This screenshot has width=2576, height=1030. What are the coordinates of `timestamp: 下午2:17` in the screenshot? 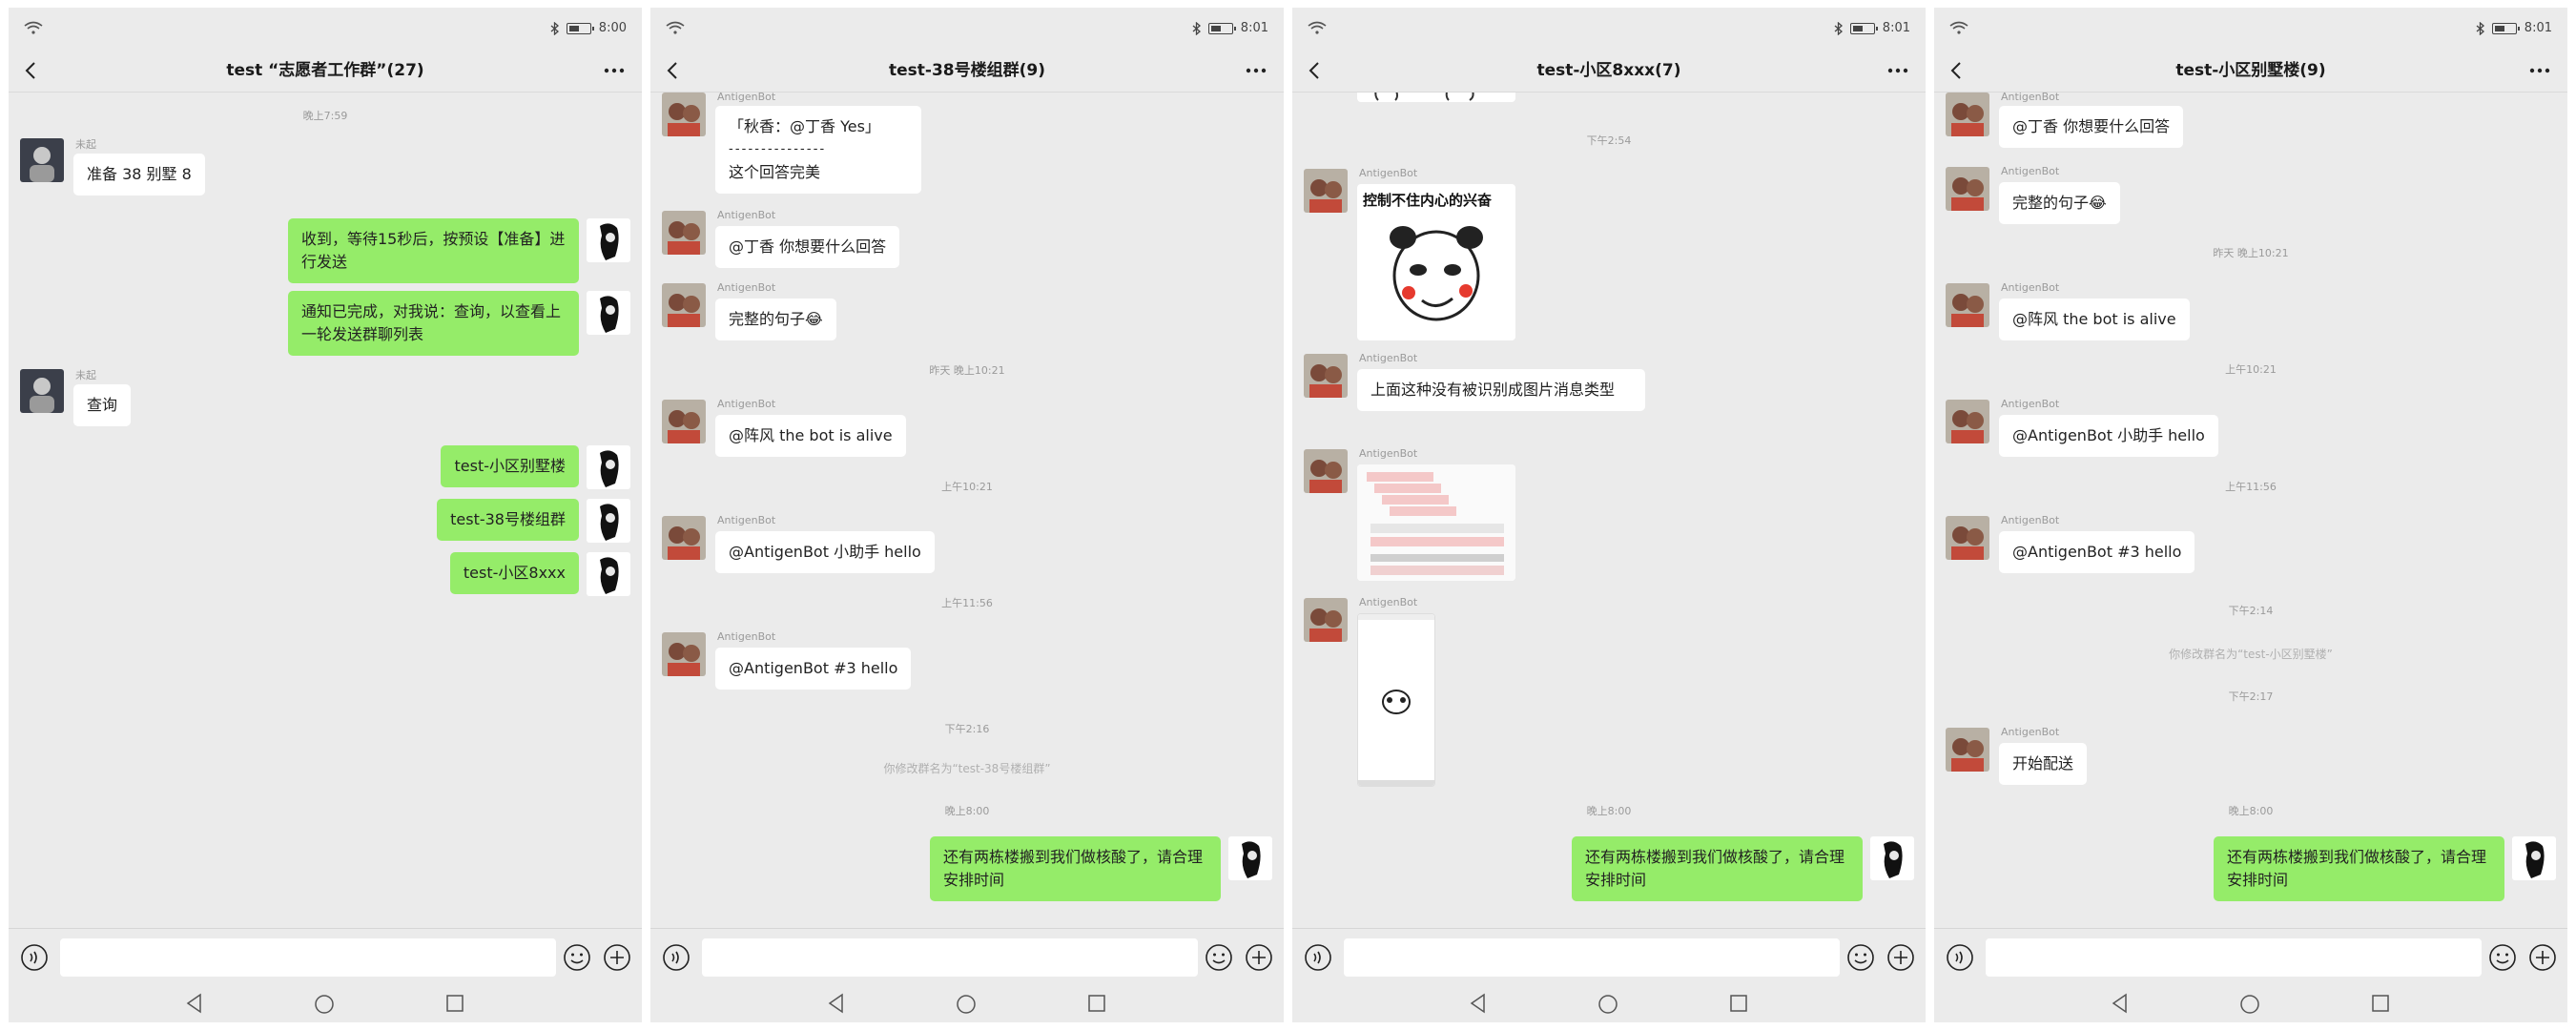 It's located at (2251, 696).